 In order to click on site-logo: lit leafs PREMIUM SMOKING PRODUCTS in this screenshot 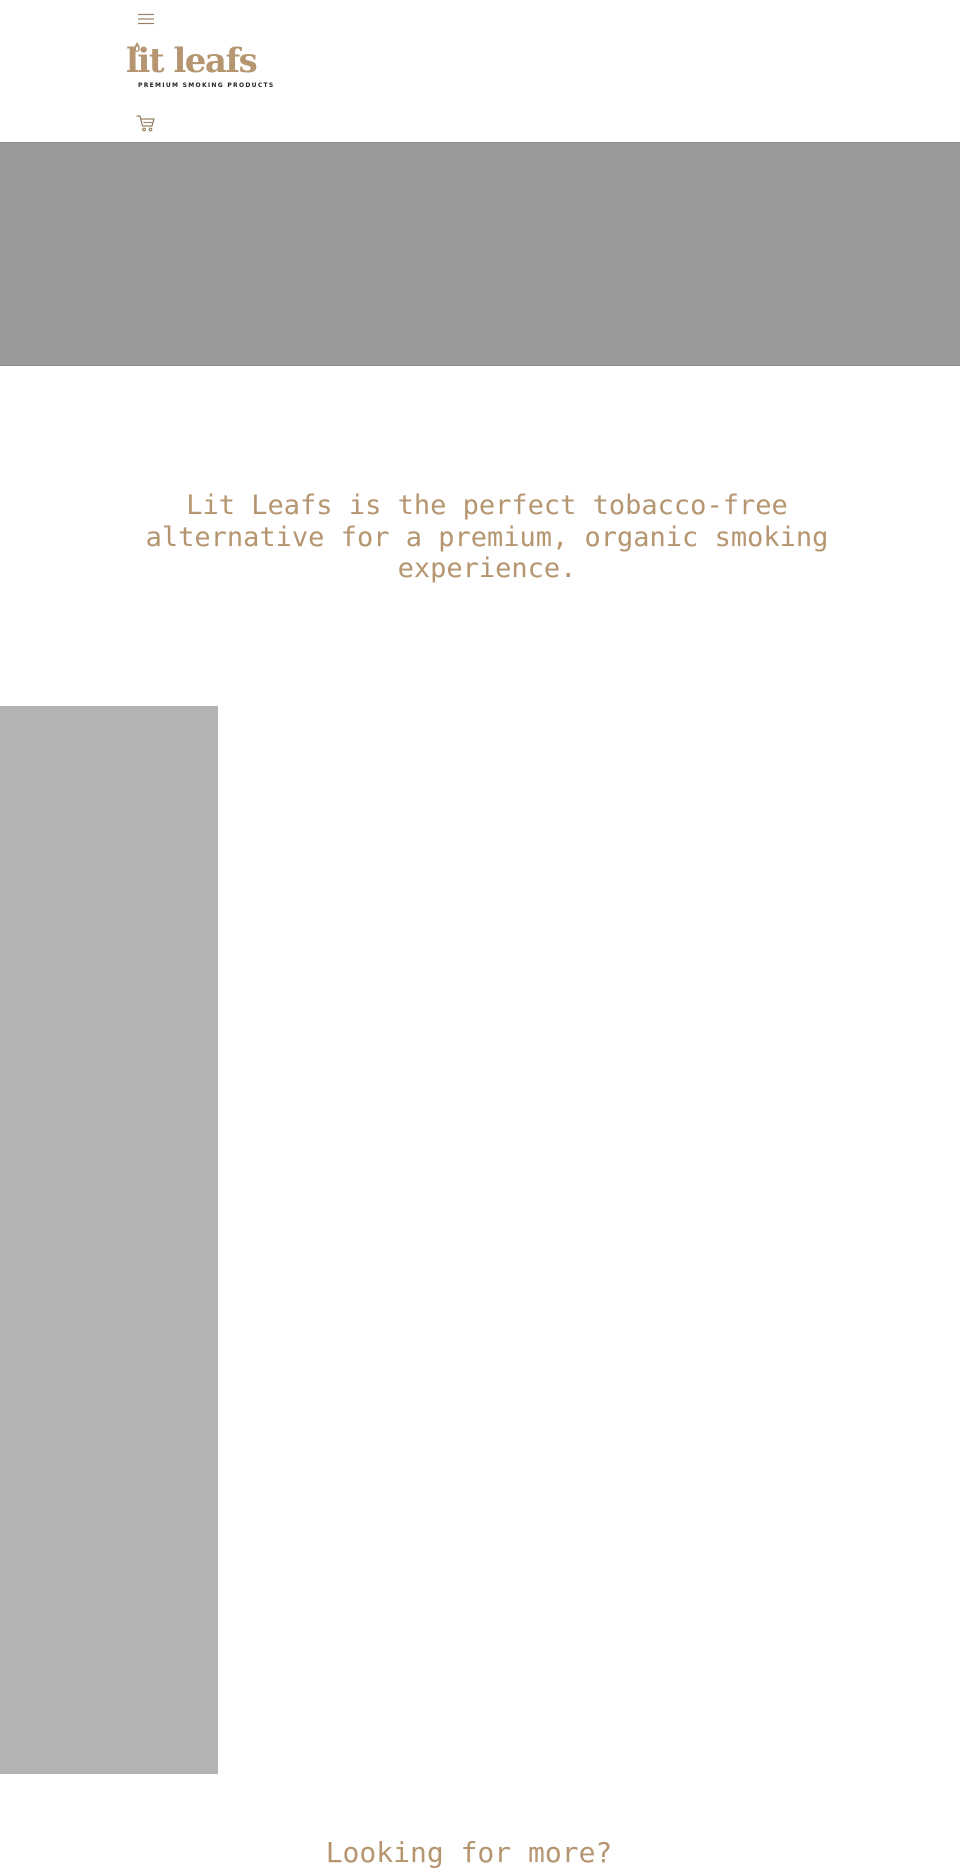, I will do `click(199, 68)`.